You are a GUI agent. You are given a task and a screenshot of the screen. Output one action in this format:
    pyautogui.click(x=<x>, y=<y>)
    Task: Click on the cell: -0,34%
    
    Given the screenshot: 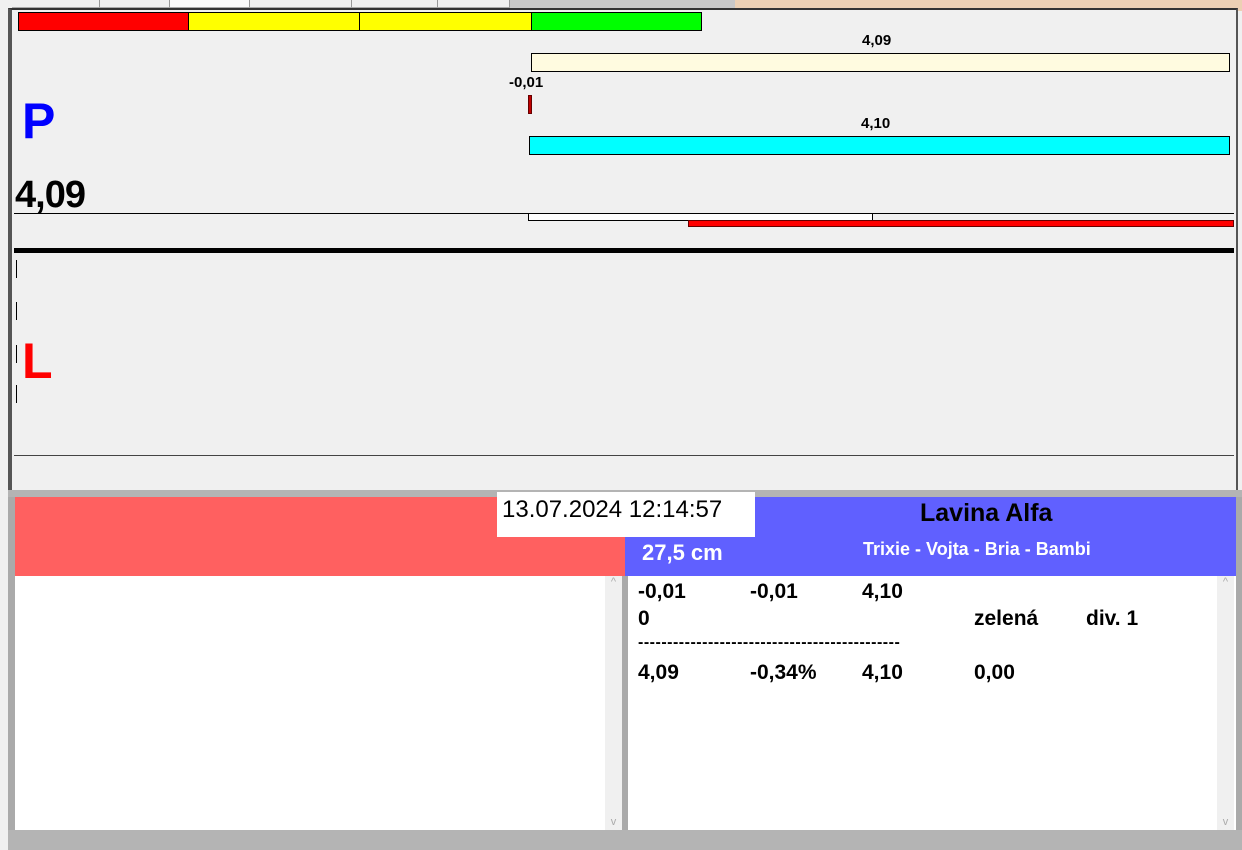 What is the action you would take?
    pyautogui.click(x=783, y=672)
    